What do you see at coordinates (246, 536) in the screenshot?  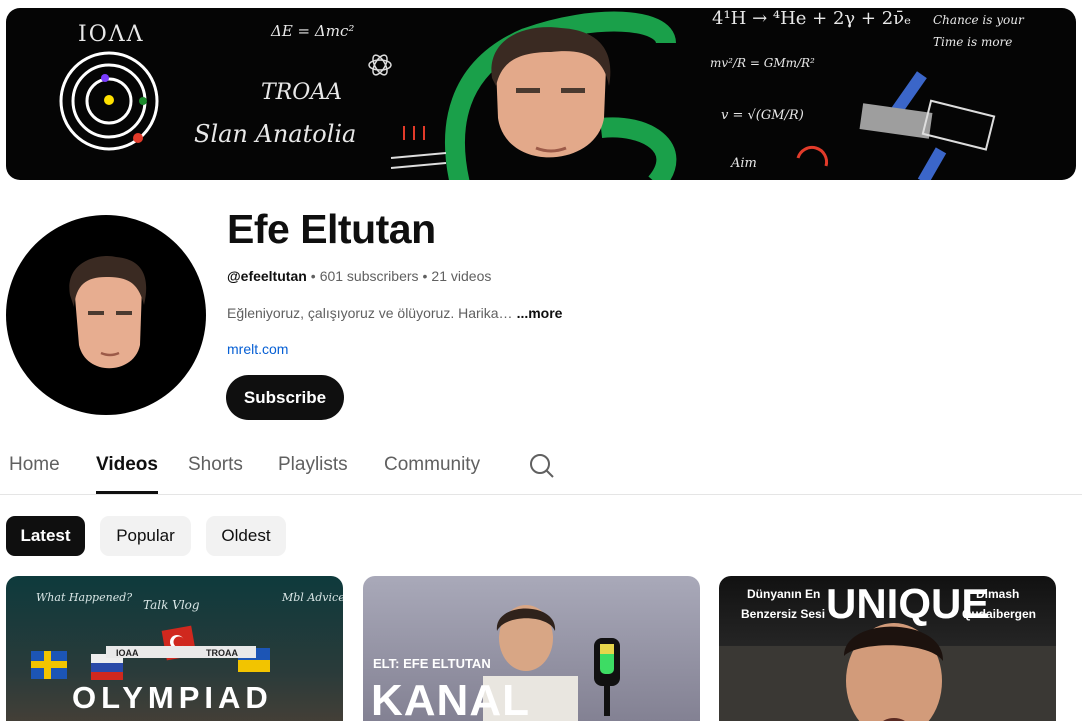 I see `chip-oldest: Oldest` at bounding box center [246, 536].